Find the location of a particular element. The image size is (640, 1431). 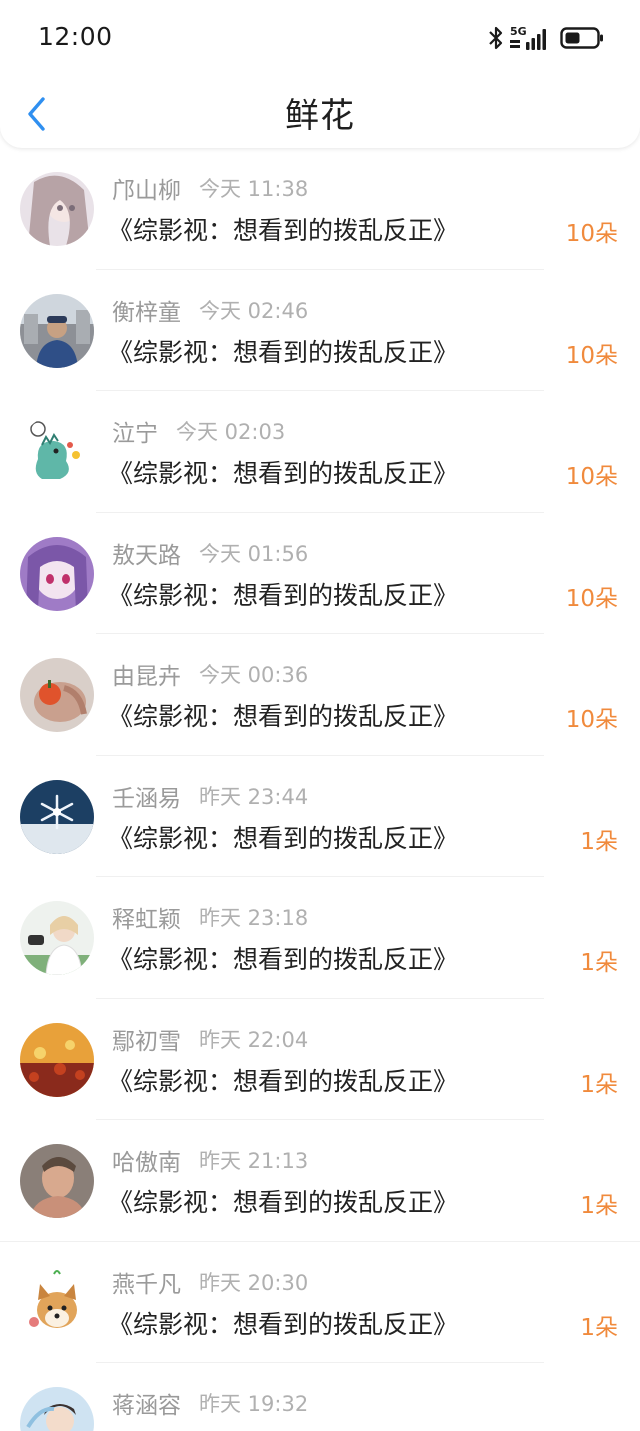

list-item: 燕千凡 昨天 20:30 《综影视：想看到的拨乱反正》 1朵 is located at coordinates (320, 1302).